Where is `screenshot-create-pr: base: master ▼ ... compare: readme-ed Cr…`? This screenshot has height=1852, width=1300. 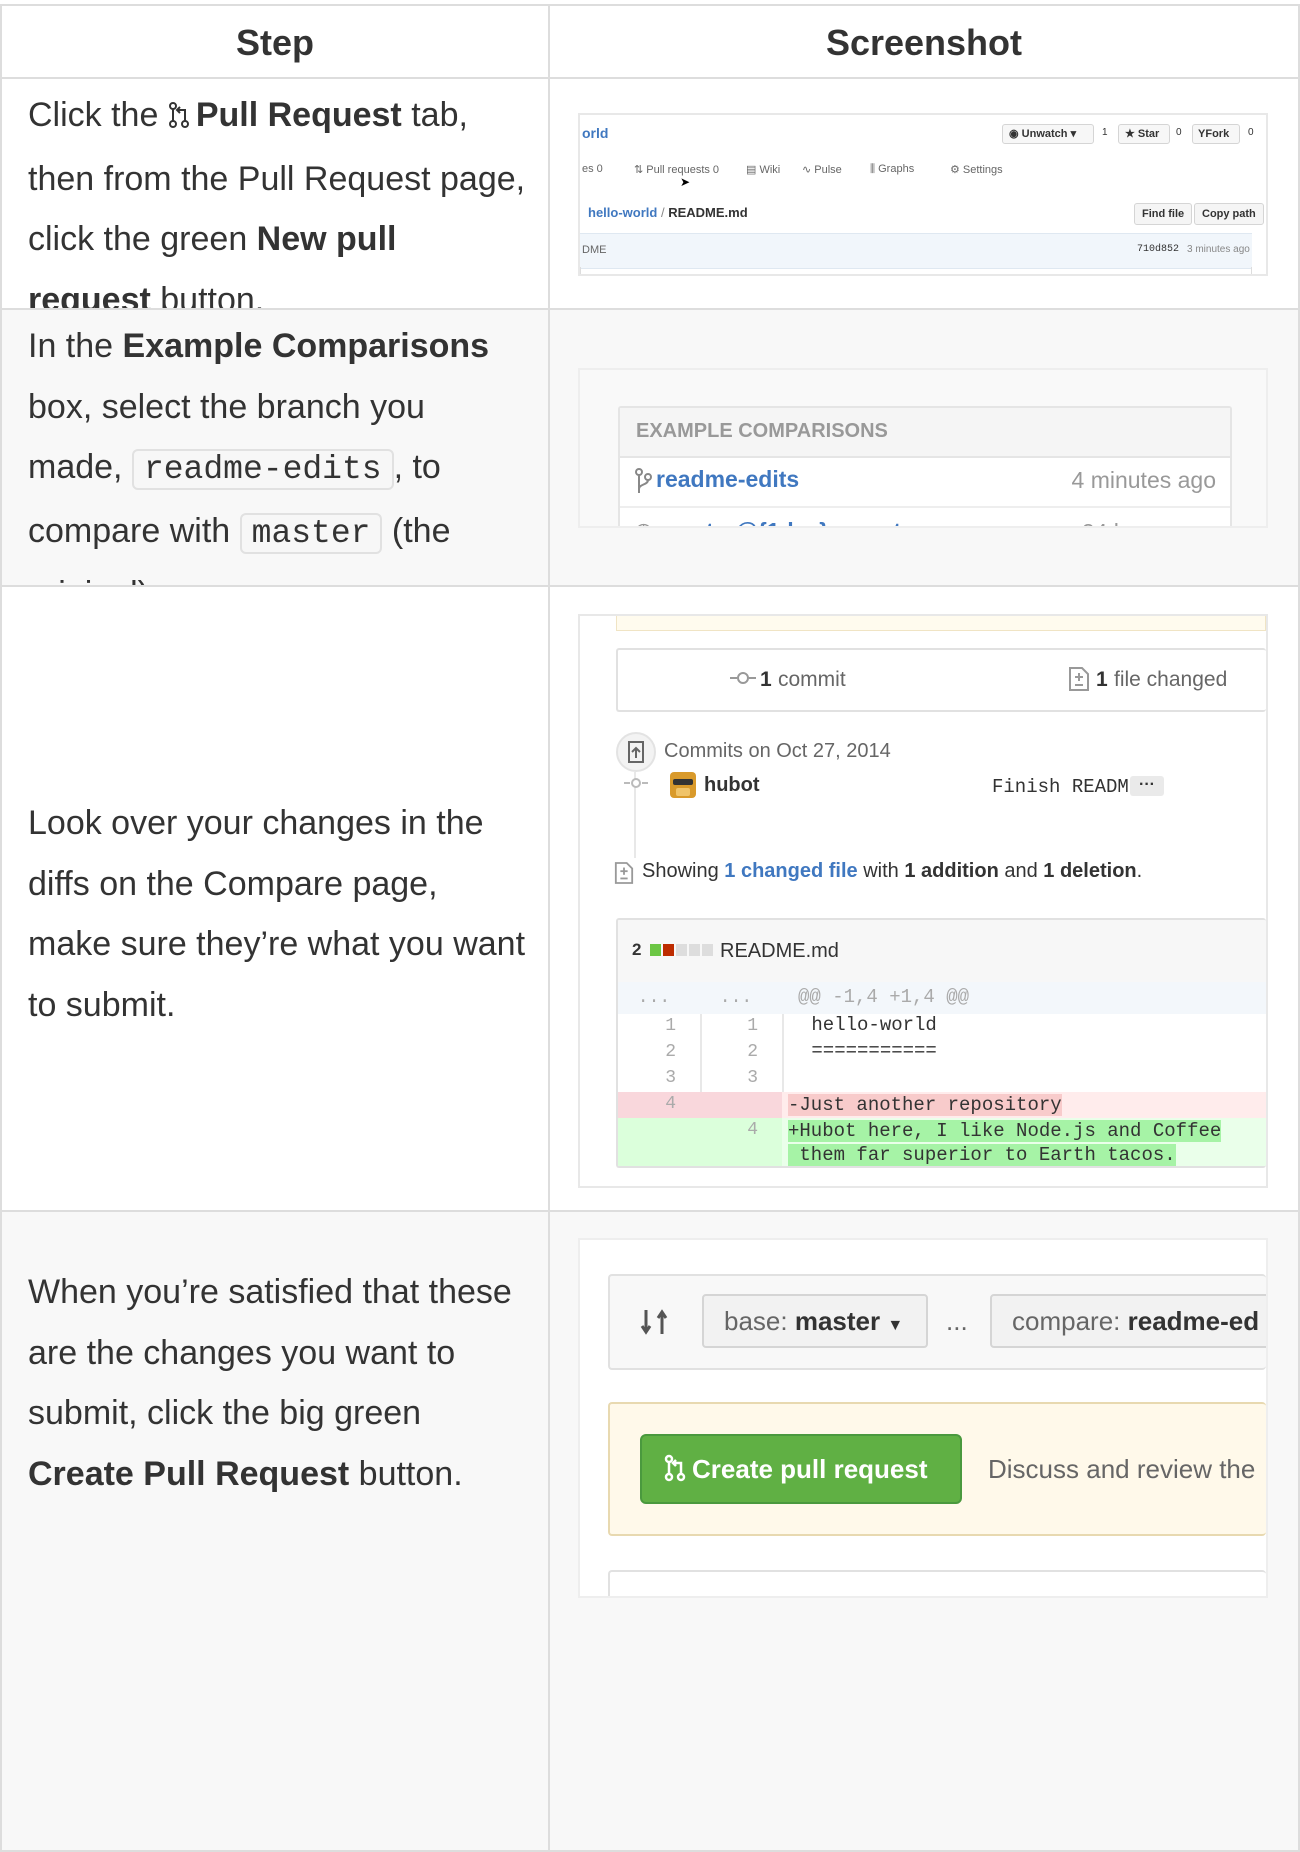 screenshot-create-pr: base: master ▼ ... compare: readme-ed Cr… is located at coordinates (923, 1418).